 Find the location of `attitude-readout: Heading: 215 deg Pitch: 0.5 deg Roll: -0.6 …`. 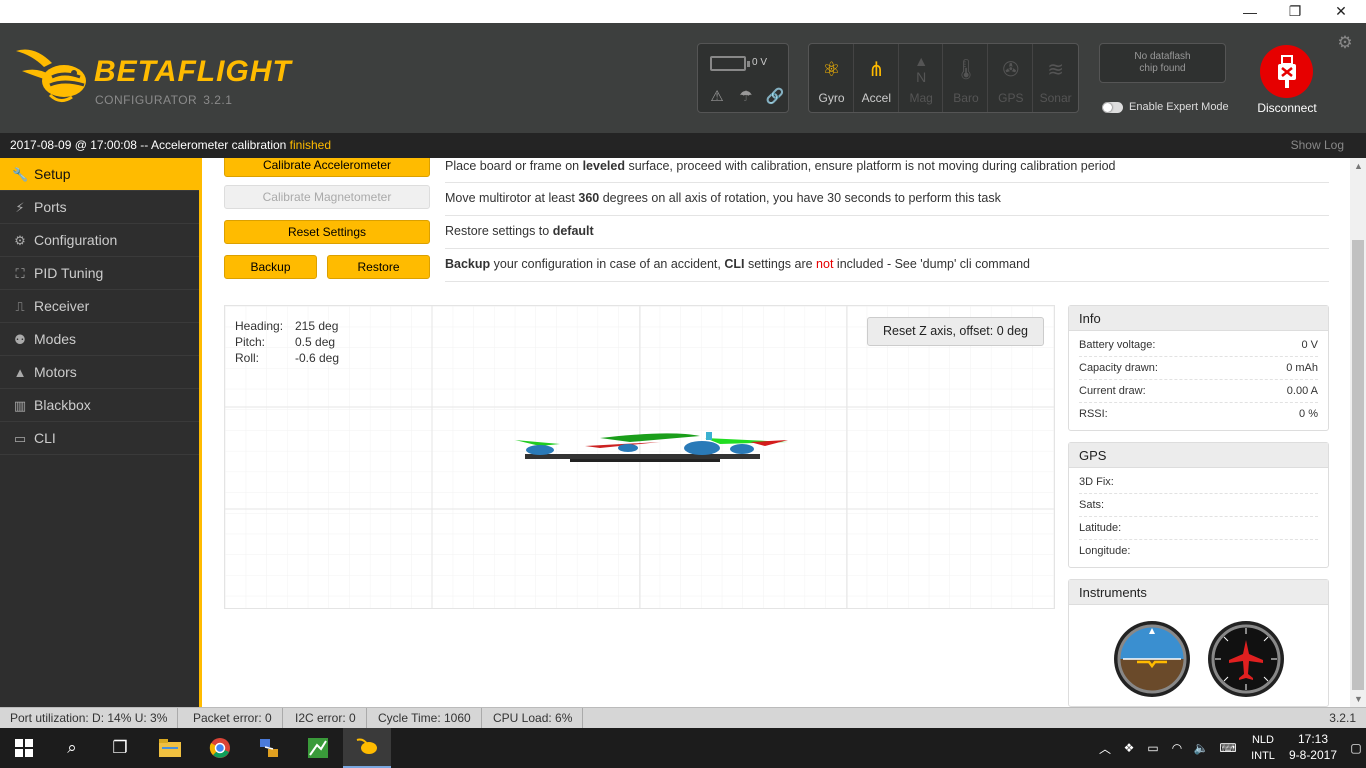

attitude-readout: Heading: 215 deg Pitch: 0.5 deg Roll: -0.6 … is located at coordinates (287, 342).